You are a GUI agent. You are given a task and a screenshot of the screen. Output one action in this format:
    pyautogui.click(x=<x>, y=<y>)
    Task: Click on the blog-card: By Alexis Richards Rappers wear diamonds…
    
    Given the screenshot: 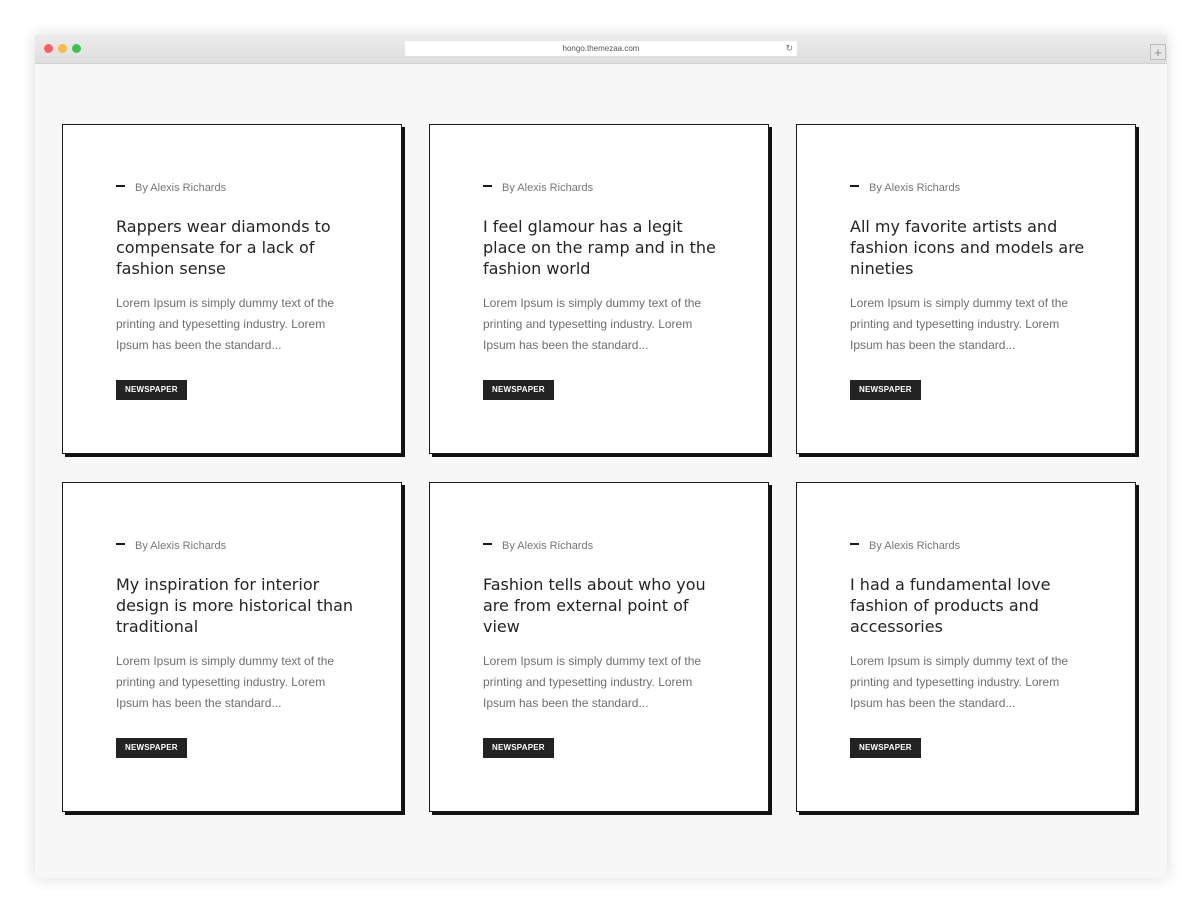 What is the action you would take?
    pyautogui.click(x=232, y=289)
    